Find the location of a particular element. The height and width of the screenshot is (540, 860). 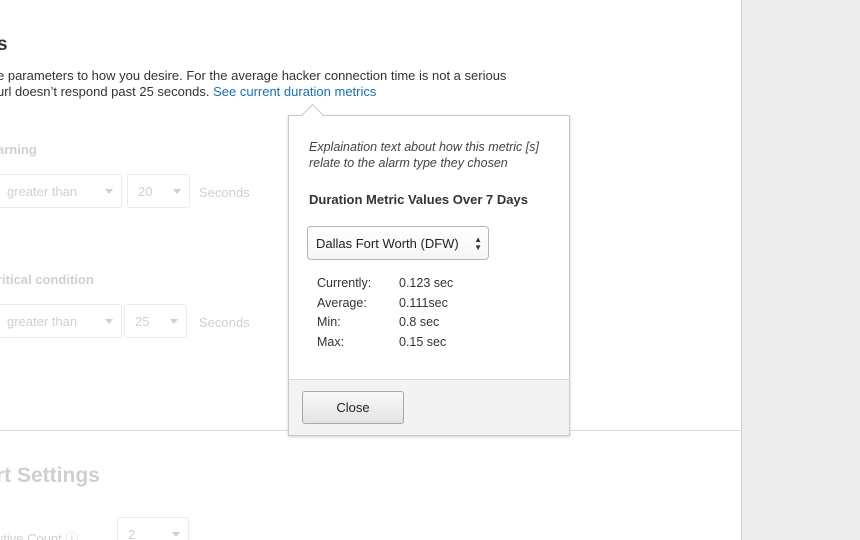

consecutive-count-select: 2 is located at coordinates (153, 528).